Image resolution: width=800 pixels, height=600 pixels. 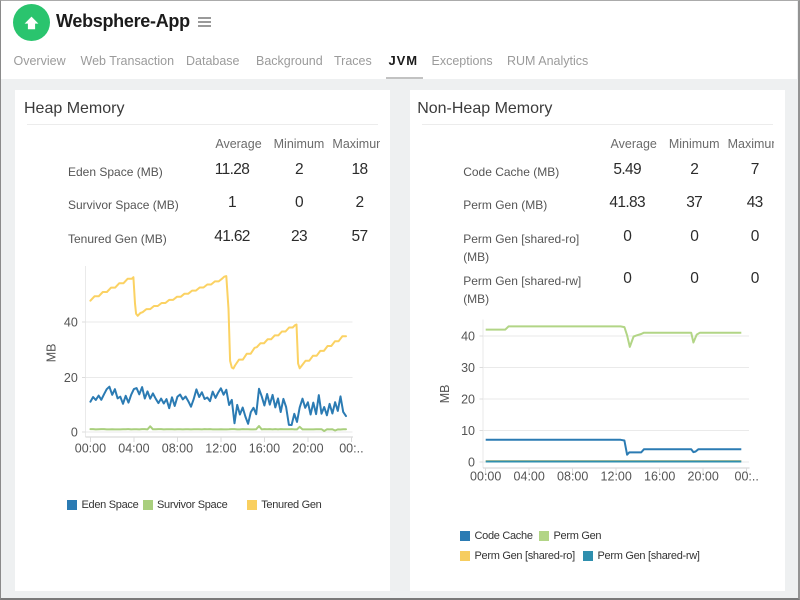 I want to click on svg-text: 30, so click(x=468, y=367).